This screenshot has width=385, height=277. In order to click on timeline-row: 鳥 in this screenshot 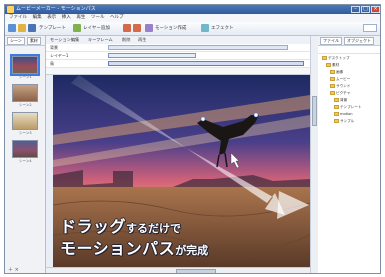, I will do `click(178, 64)`.